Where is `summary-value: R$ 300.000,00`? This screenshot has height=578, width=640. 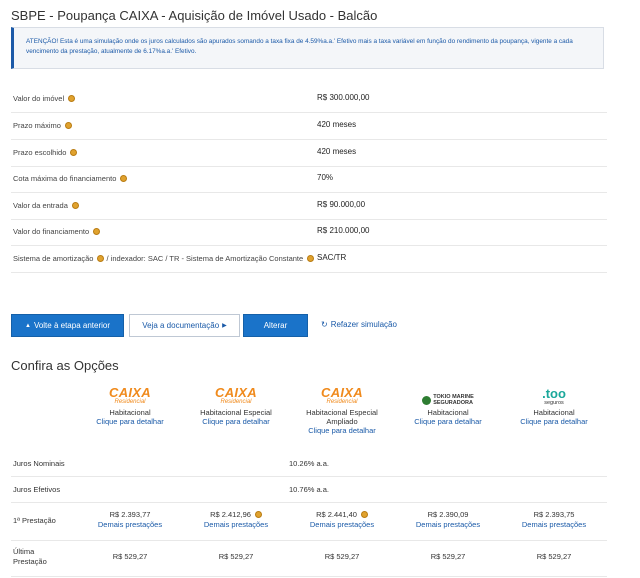
summary-value: R$ 300.000,00 is located at coordinates (343, 97).